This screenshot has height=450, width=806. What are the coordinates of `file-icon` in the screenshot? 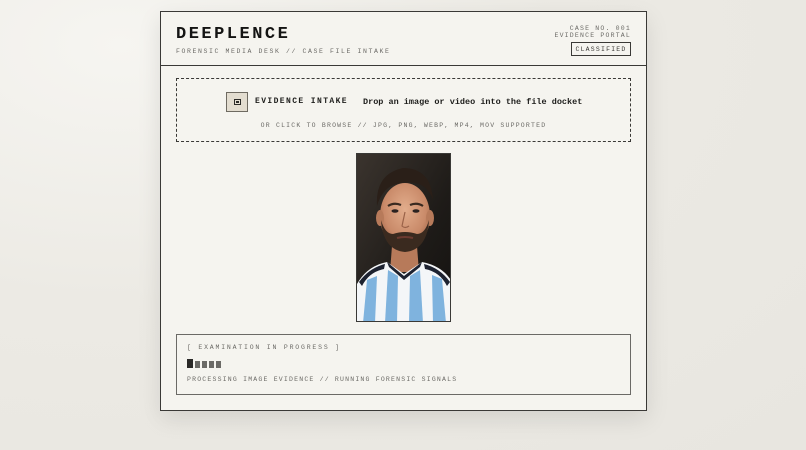 It's located at (237, 102).